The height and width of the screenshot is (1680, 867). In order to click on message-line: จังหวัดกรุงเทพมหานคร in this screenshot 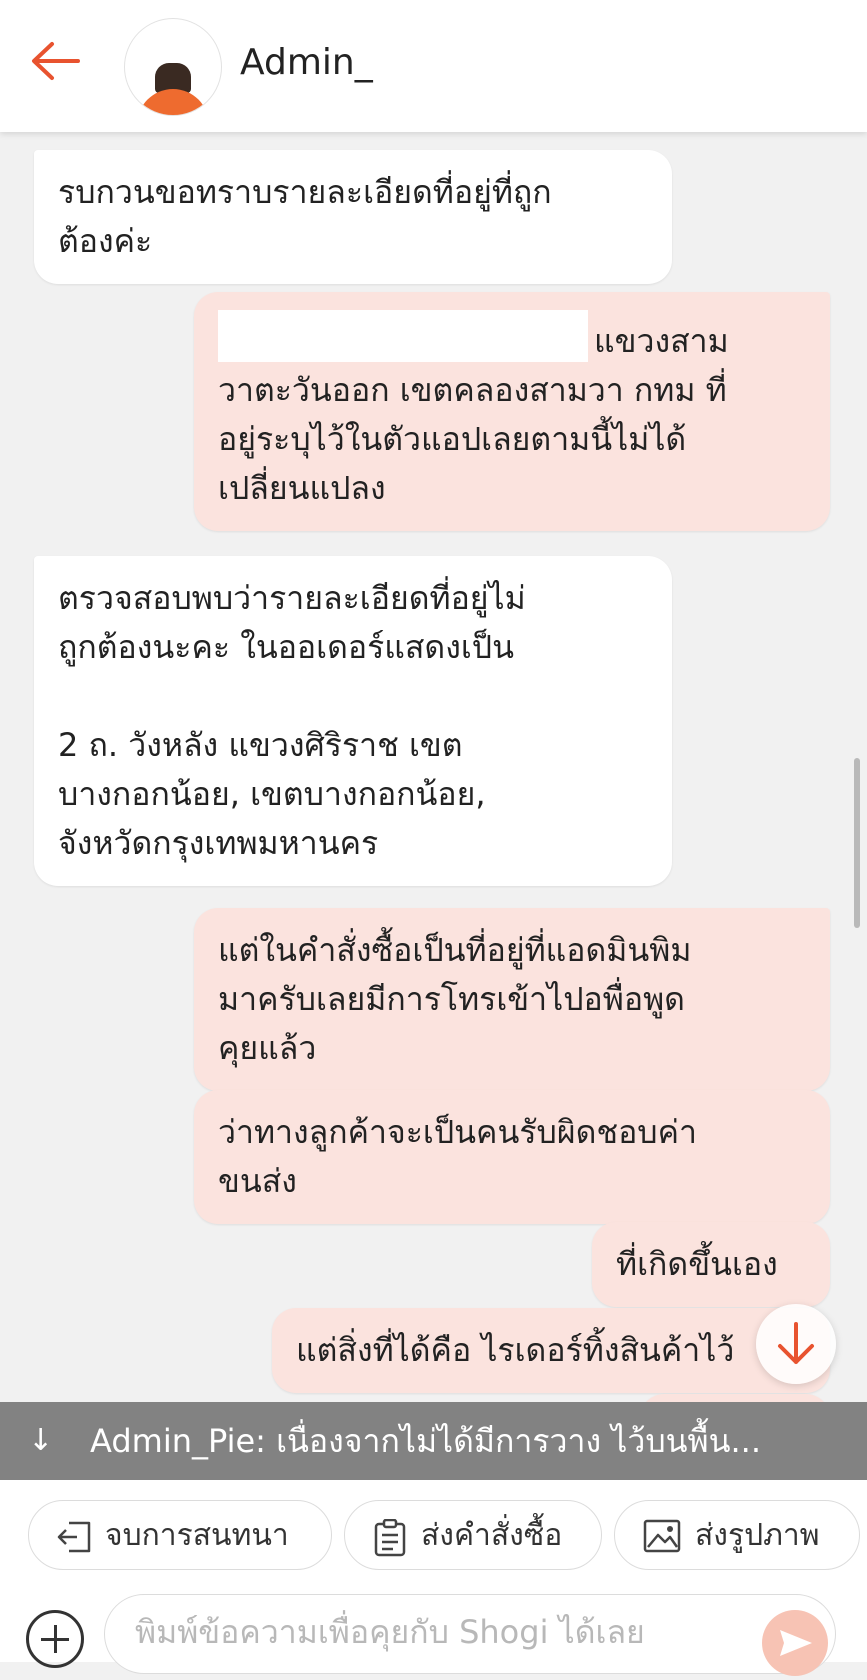, I will do `click(218, 843)`.